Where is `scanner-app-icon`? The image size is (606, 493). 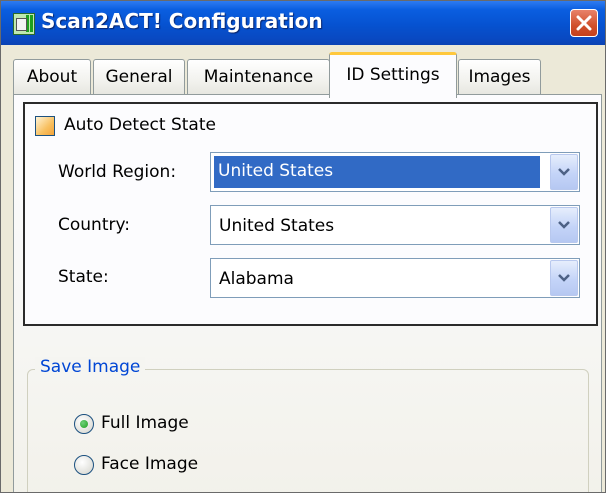 scanner-app-icon is located at coordinates (24, 24).